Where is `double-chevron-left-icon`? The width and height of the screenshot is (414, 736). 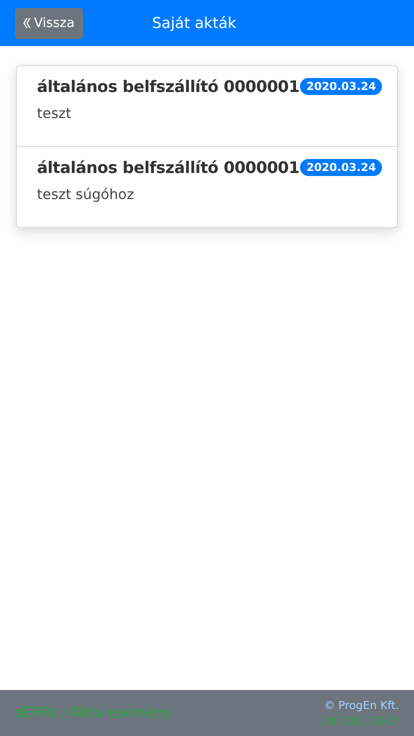 double-chevron-left-icon is located at coordinates (27, 23).